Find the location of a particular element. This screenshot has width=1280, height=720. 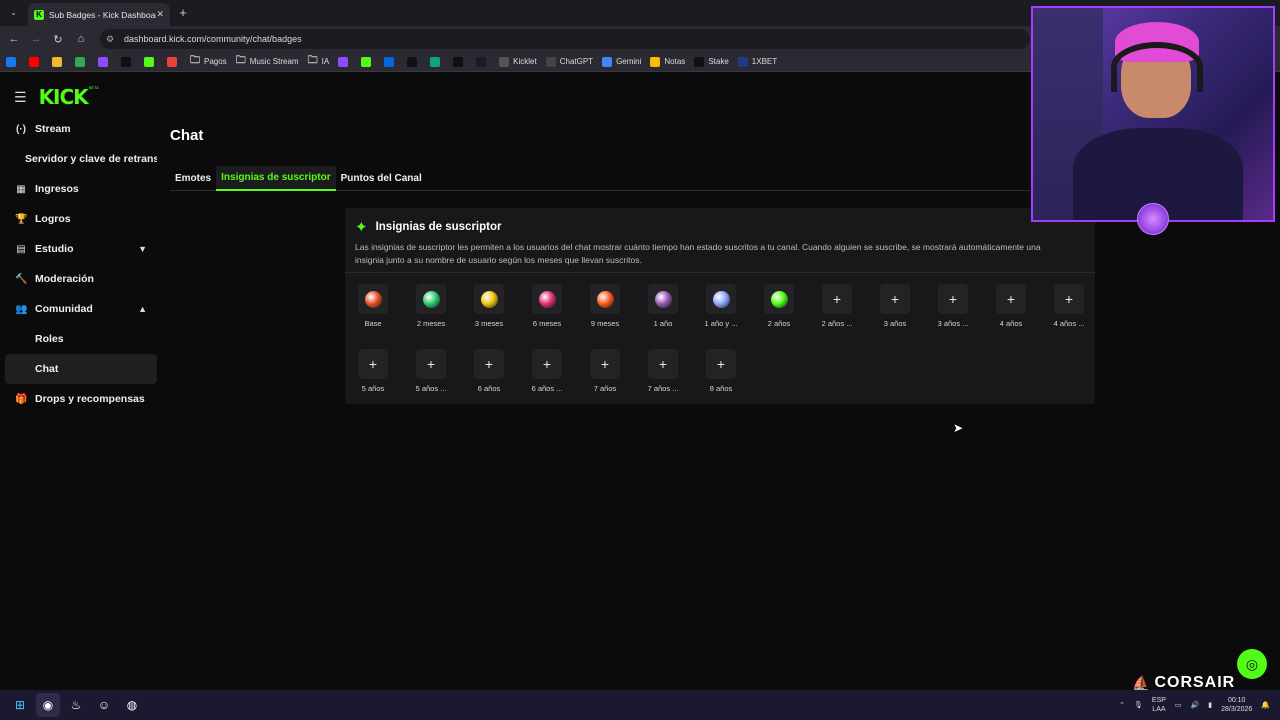

badge-slot: Base is located at coordinates (373, 306).